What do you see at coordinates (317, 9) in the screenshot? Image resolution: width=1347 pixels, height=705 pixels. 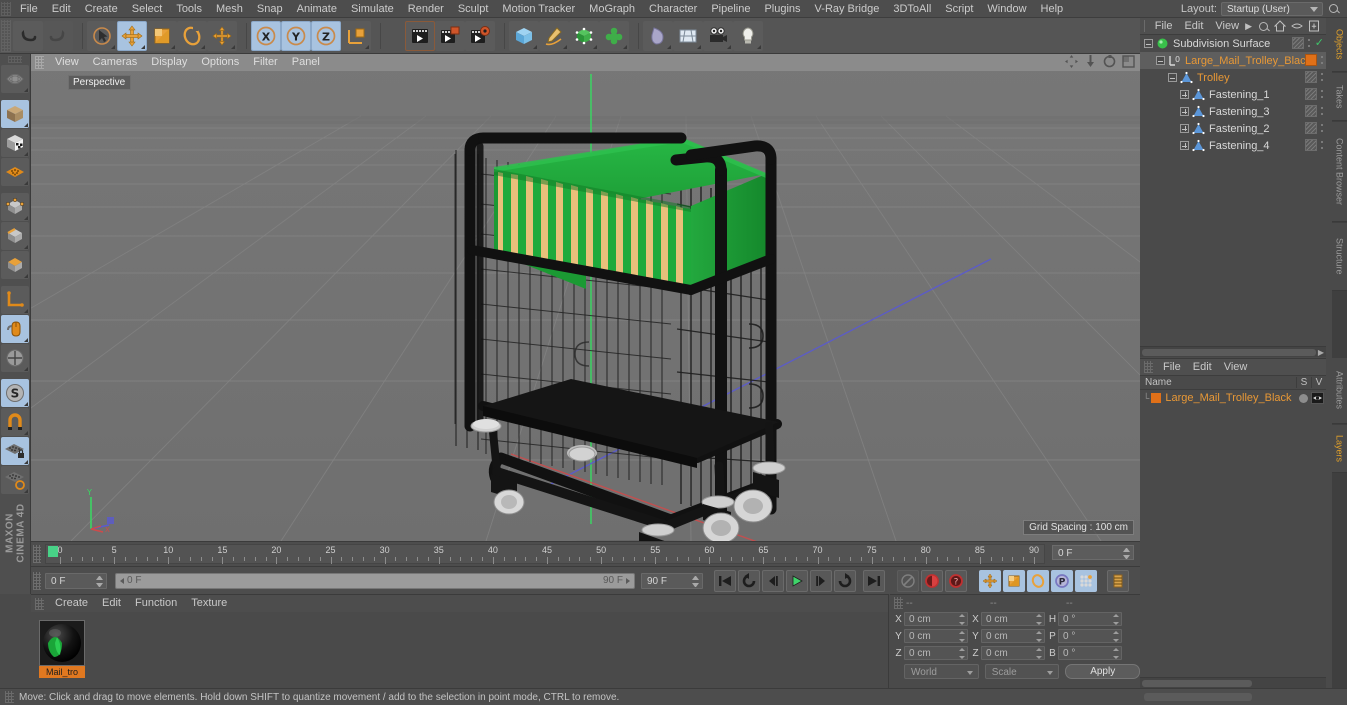 I see `menu-animate: Animate` at bounding box center [317, 9].